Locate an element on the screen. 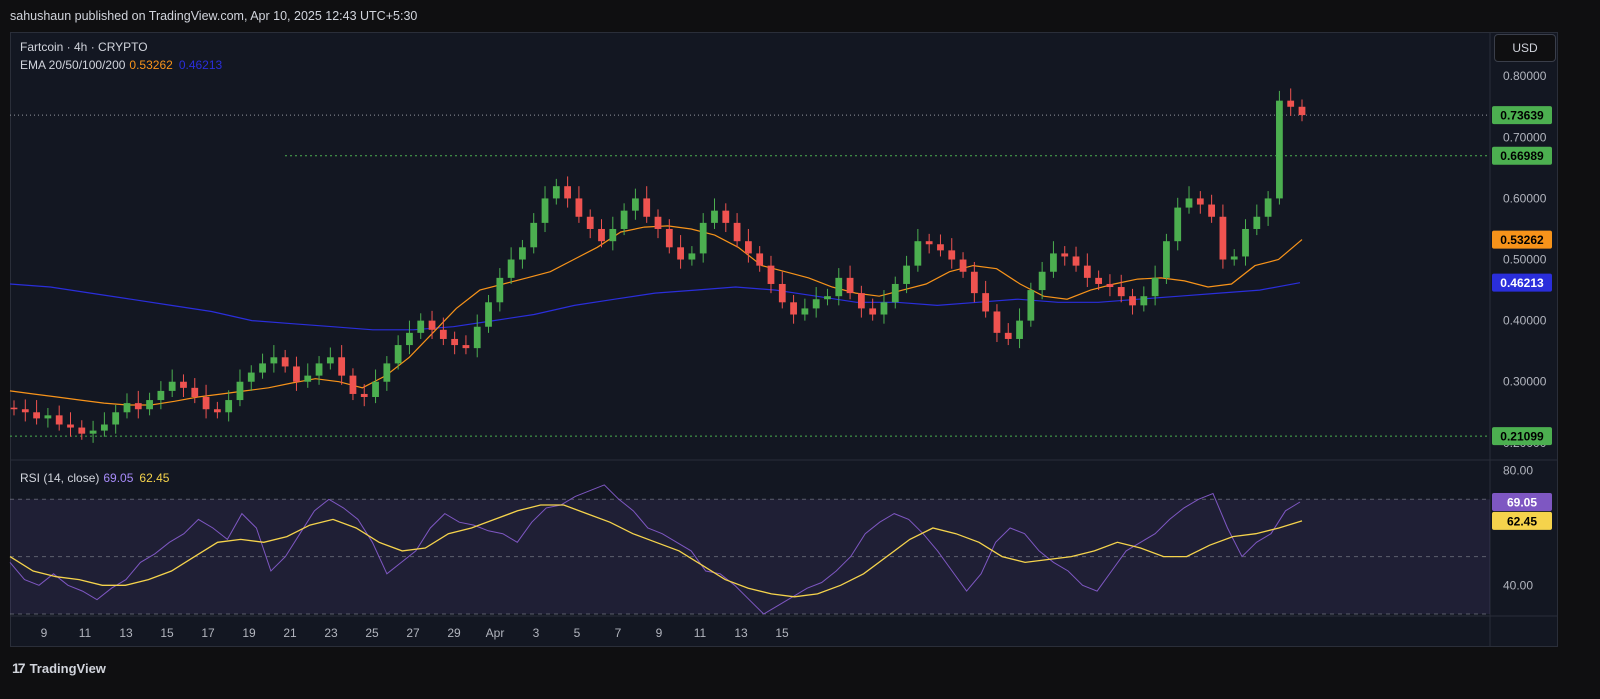 This screenshot has height=699, width=1600. tradingview-logo-icon: 17 is located at coordinates (19, 668).